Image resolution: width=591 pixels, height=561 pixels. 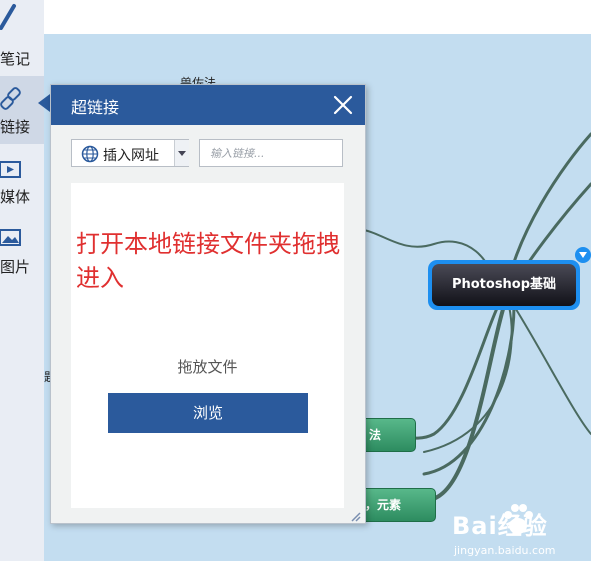 What do you see at coordinates (383, 505) in the screenshot?
I see `branch-node-label: ，元素` at bounding box center [383, 505].